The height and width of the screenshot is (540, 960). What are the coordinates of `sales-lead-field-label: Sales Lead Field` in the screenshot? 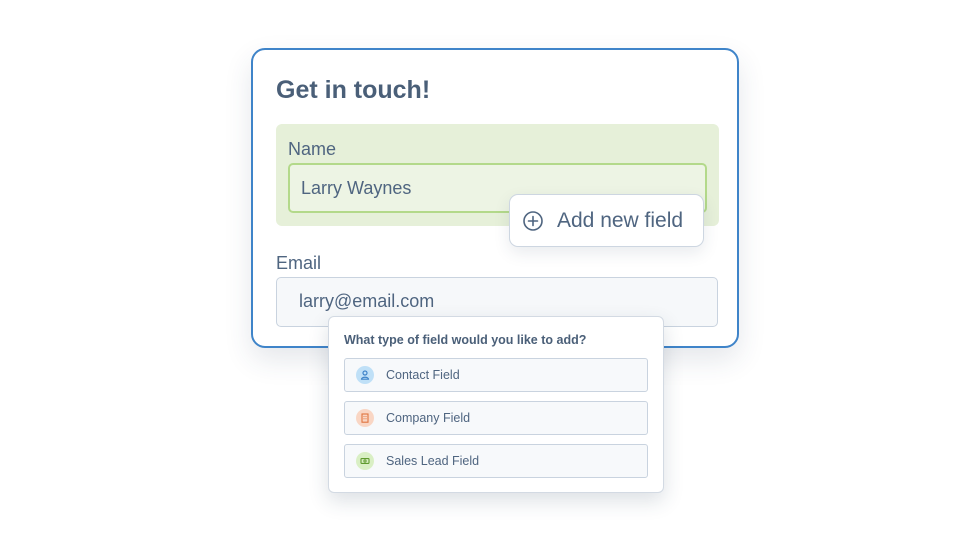 It's located at (433, 461).